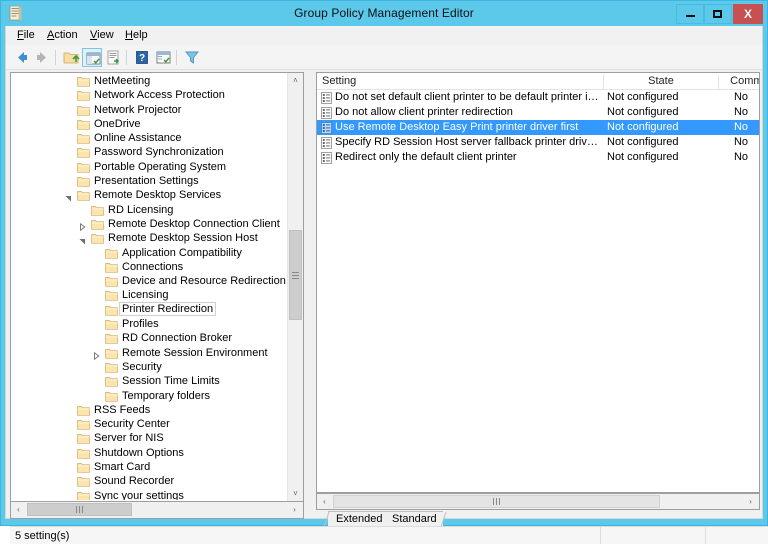 The image size is (768, 544). I want to click on tree-item: Remote Desktop Connection Client, so click(150, 224).